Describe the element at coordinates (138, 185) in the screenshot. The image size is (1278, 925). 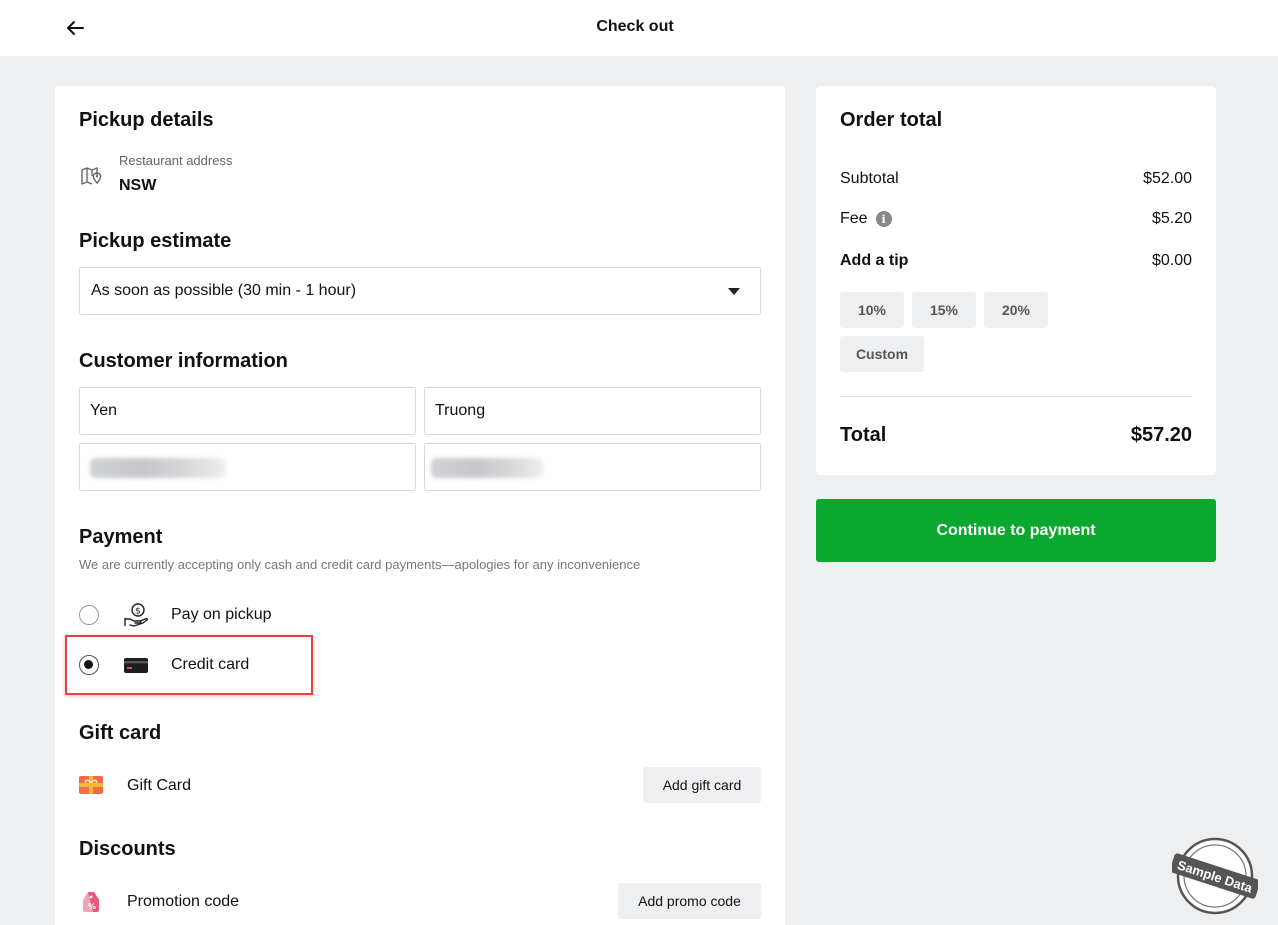
I see `restaurant-address-value: NSW` at that location.